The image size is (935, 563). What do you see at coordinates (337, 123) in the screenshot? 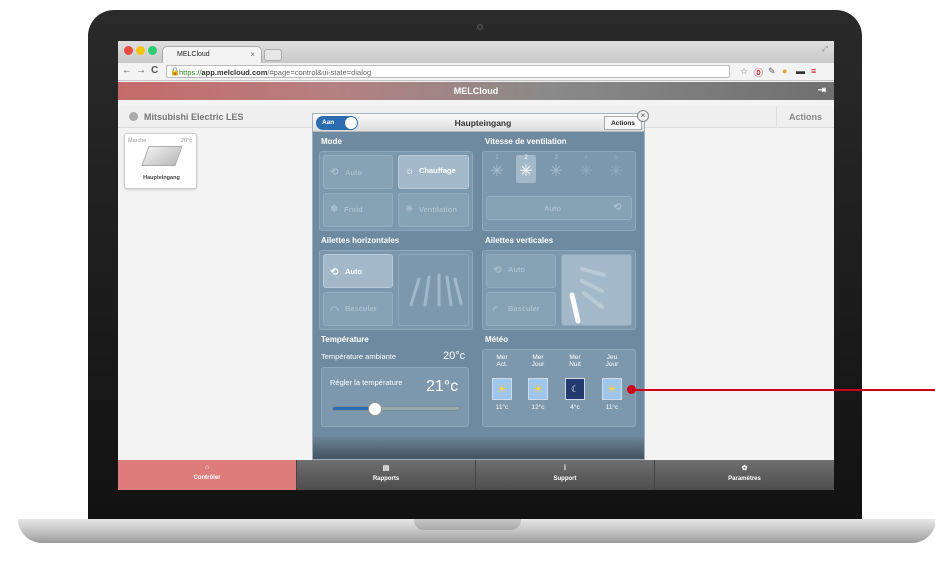
I see `power-toggle: Aan` at bounding box center [337, 123].